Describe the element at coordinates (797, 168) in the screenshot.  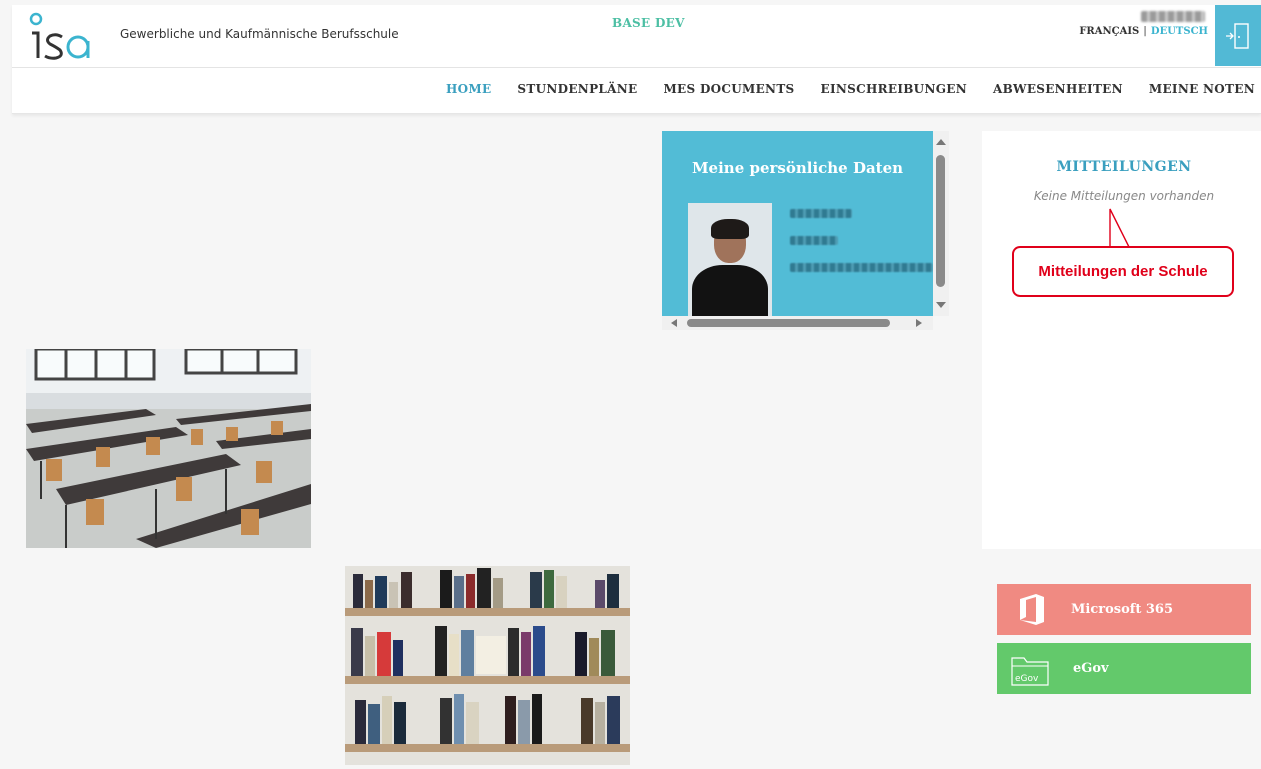
I see `personal-data-title: Meine persönliche Daten` at that location.